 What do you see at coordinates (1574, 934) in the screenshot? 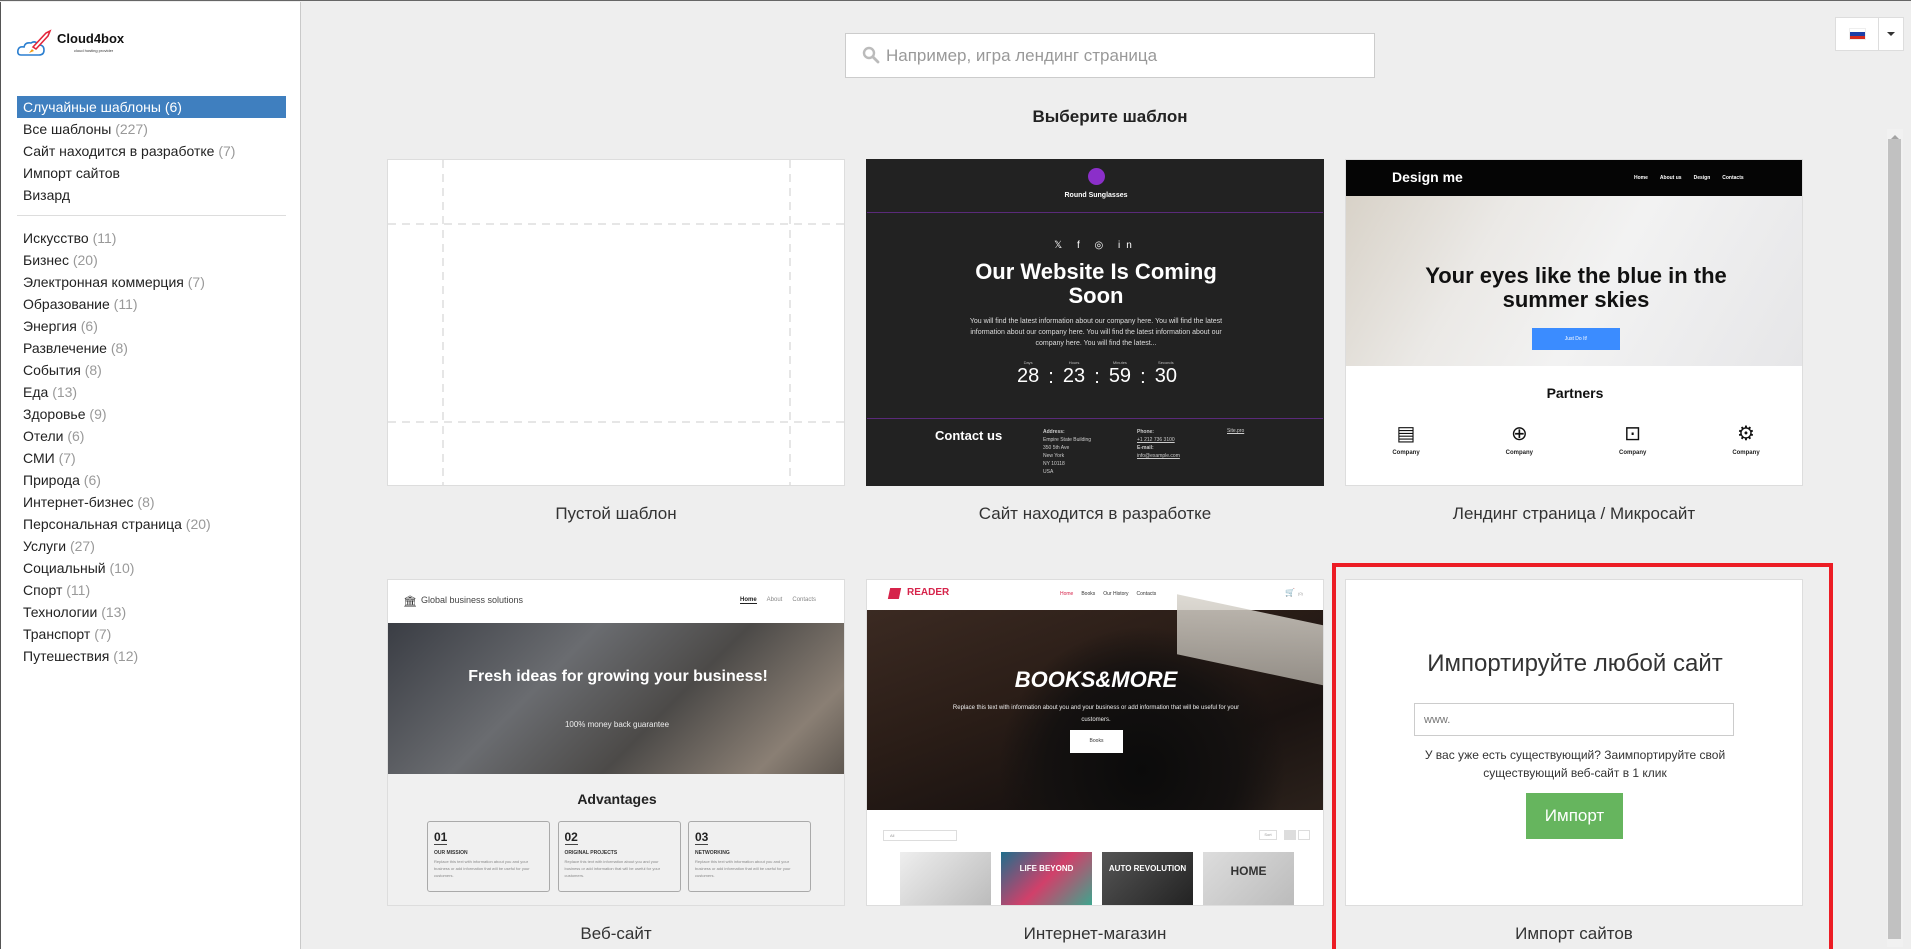
I see `template-label: Импорт сайтов` at bounding box center [1574, 934].